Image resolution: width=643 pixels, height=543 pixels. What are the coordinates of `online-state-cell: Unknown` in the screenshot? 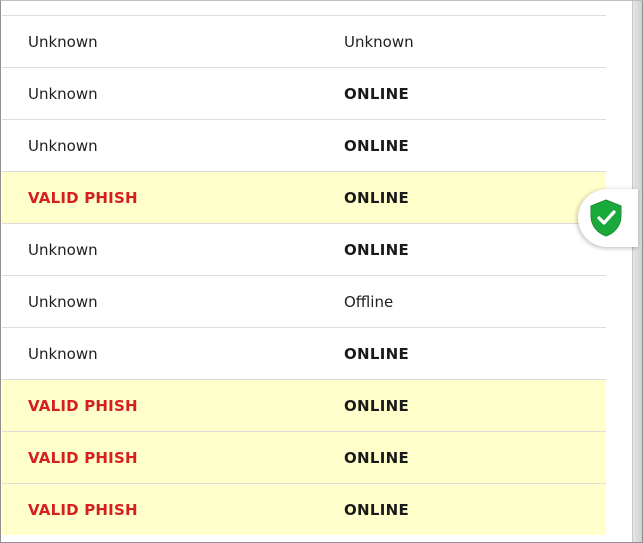 It's located at (379, 42).